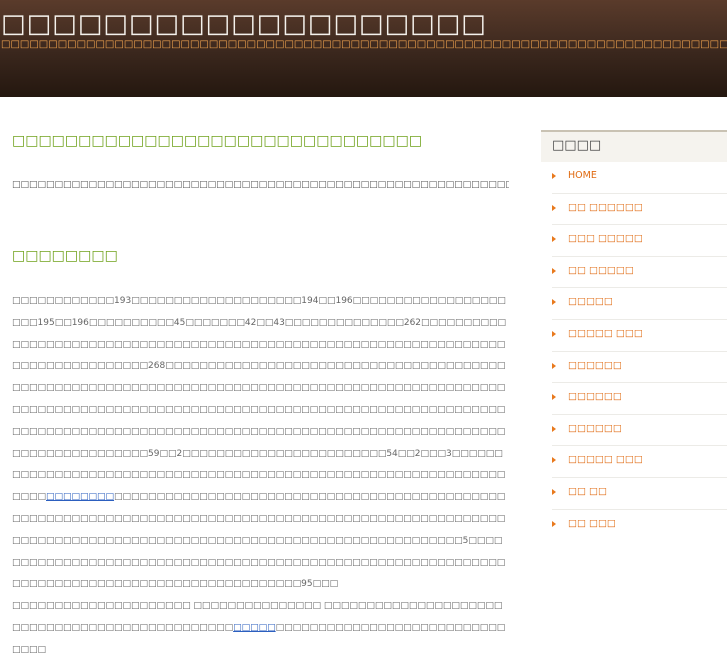 Image resolution: width=727 pixels, height=662 pixels. Describe the element at coordinates (590, 301) in the screenshot. I see `sidebar-link: □□□□□` at that location.